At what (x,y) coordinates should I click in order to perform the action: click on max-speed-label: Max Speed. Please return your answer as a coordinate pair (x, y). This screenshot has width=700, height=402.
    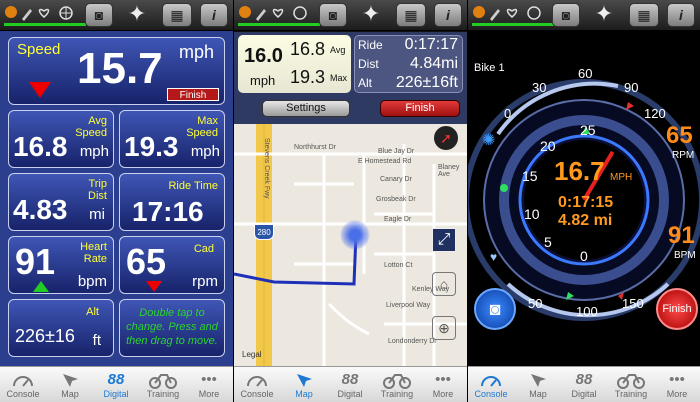
    Looking at the image, I should click on (202, 127).